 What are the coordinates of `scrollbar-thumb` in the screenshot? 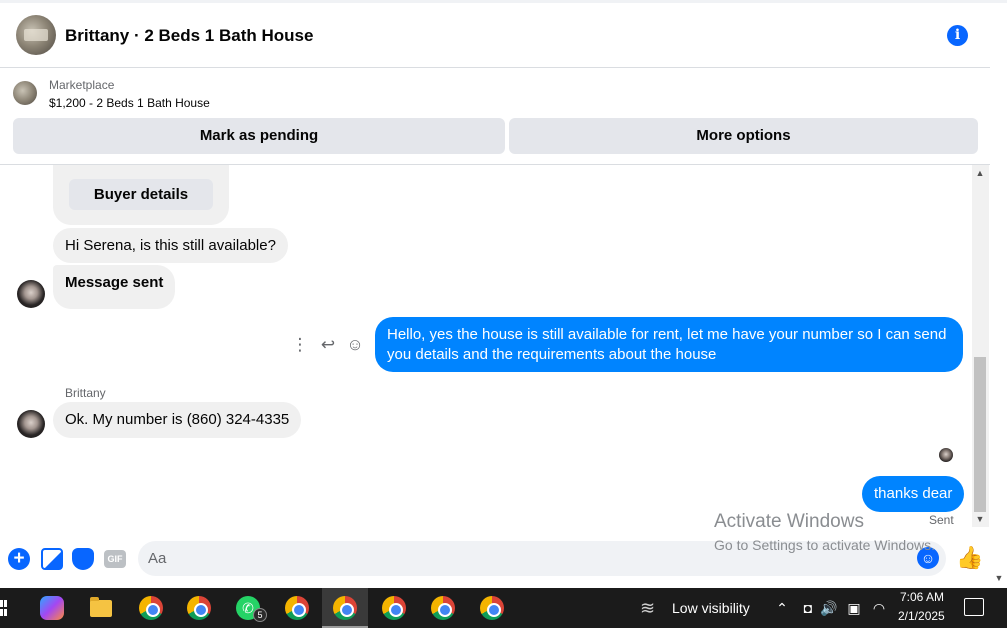 It's located at (980, 434).